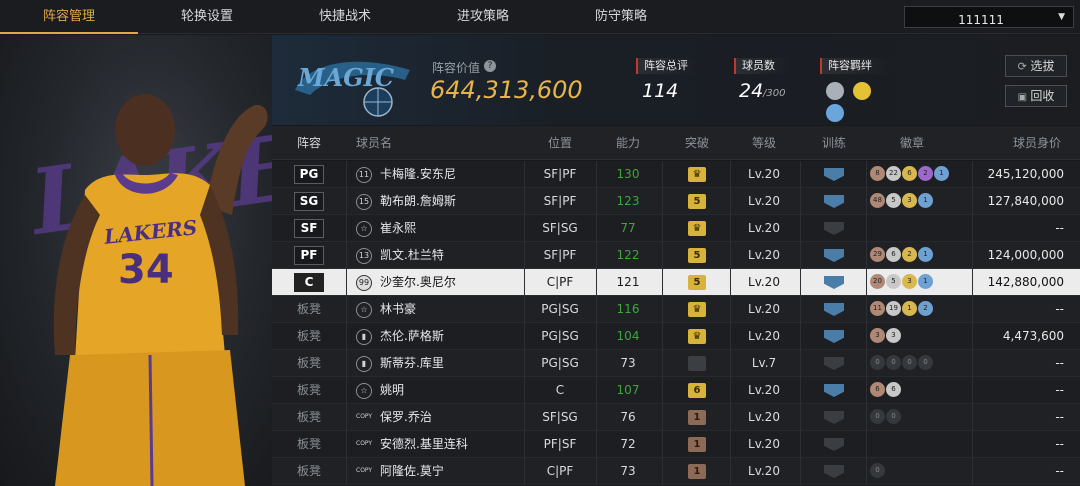  What do you see at coordinates (676, 282) in the screenshot?
I see `table-row: C 99 沙奎尔.奥尼尔 C|PF 121 5 Lv.20 20 5 3 1 142,880,000` at bounding box center [676, 282].